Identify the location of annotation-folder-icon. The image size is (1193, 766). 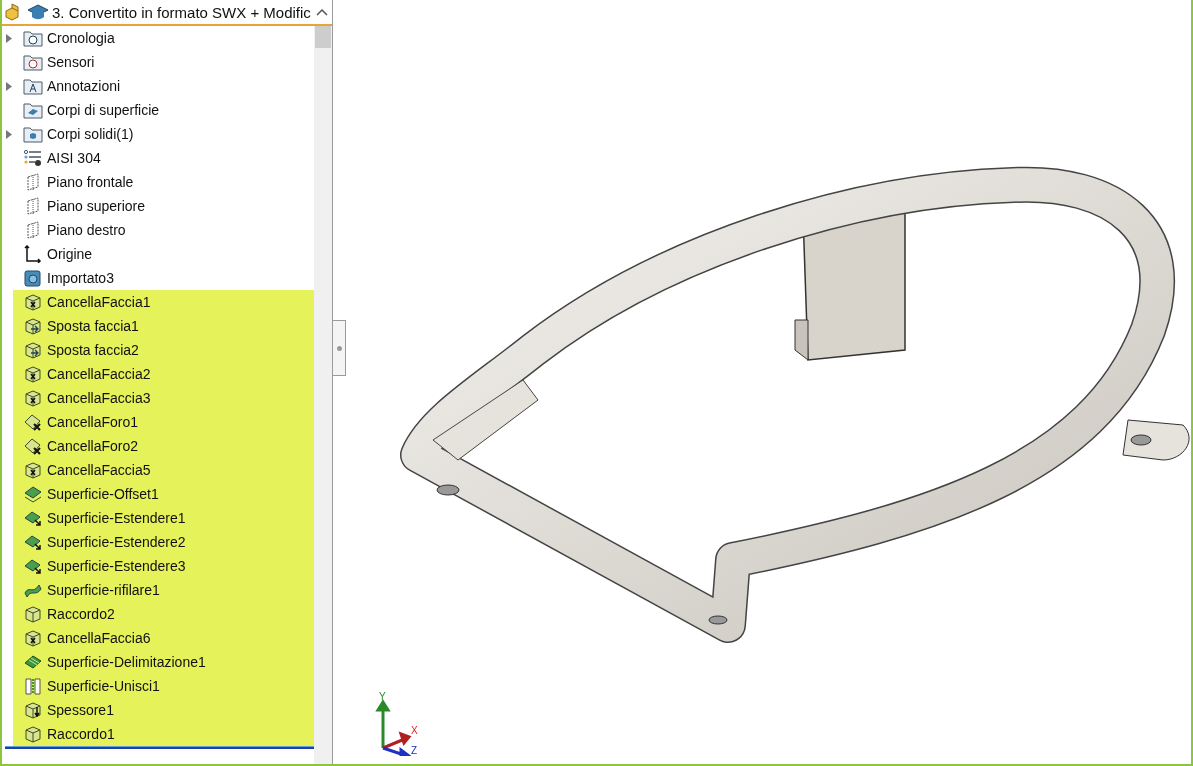
(33, 86).